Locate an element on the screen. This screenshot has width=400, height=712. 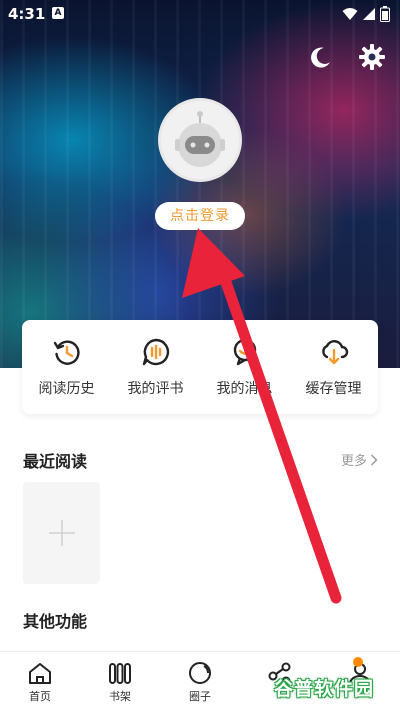
other-features-title: 其他功能 is located at coordinates (55, 621).